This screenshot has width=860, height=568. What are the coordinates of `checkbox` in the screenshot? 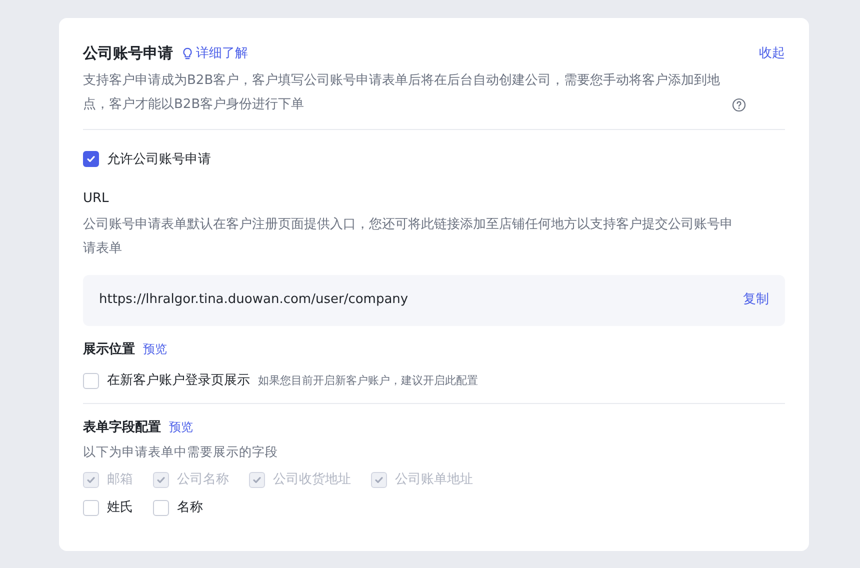 It's located at (91, 159).